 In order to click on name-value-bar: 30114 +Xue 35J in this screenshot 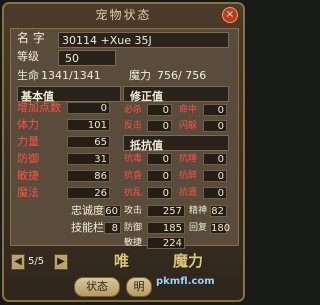, I will do `click(143, 40)`.